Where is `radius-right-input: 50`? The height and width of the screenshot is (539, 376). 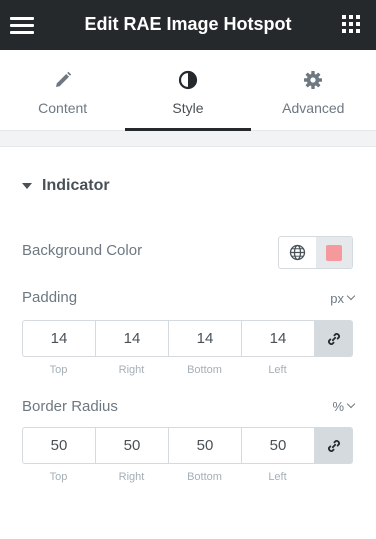
radius-right-input: 50 is located at coordinates (131, 445).